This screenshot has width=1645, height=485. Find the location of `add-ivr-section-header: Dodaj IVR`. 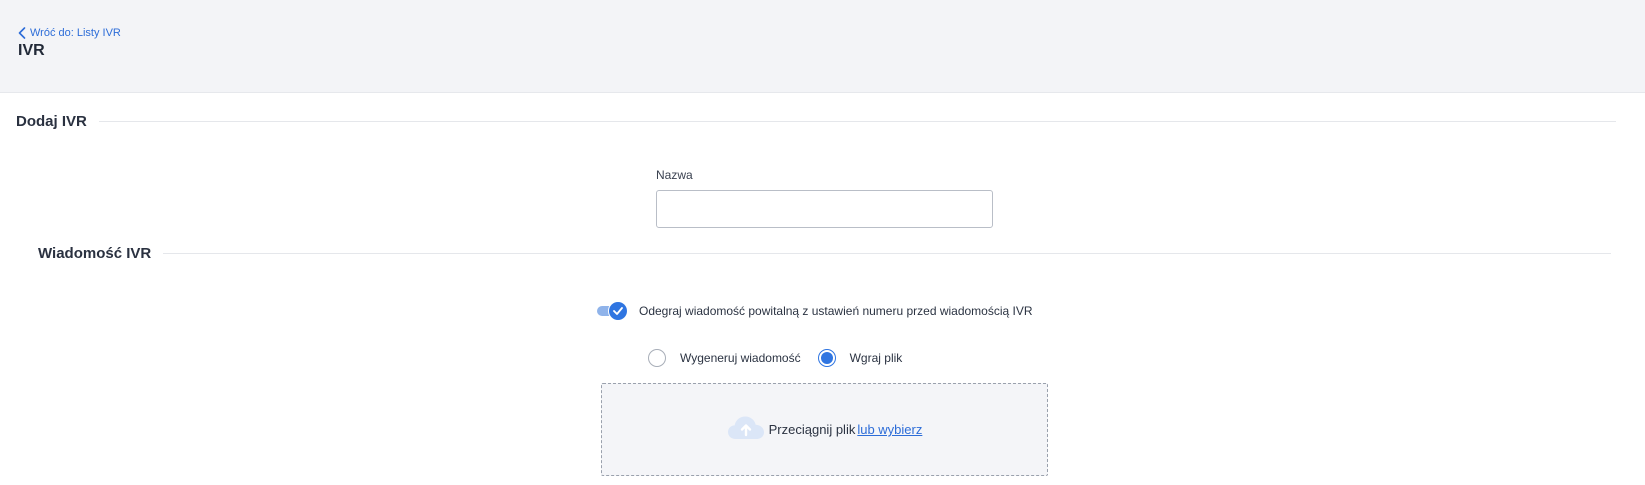

add-ivr-section-header: Dodaj IVR is located at coordinates (816, 121).